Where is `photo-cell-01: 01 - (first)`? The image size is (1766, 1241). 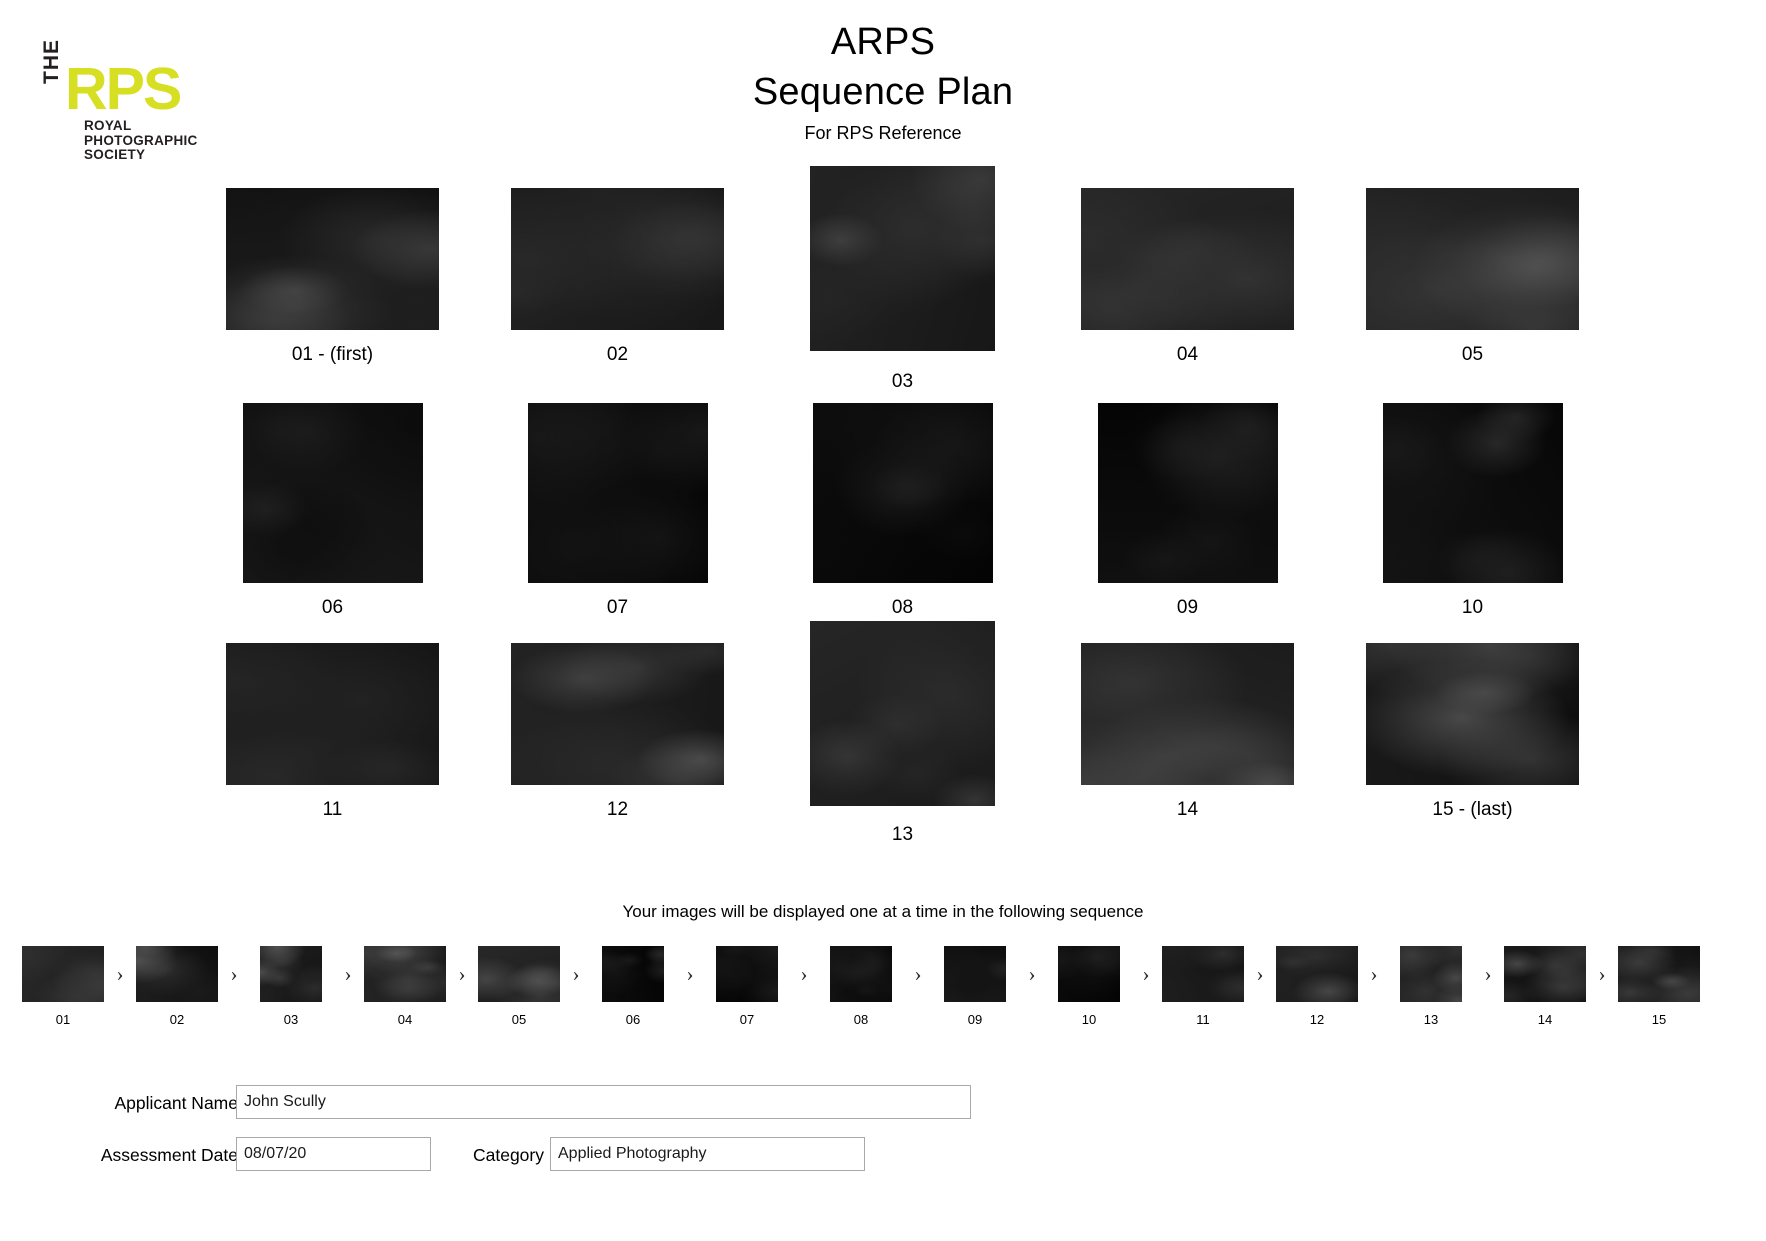
photo-cell-01: 01 - (first) is located at coordinates (332, 277).